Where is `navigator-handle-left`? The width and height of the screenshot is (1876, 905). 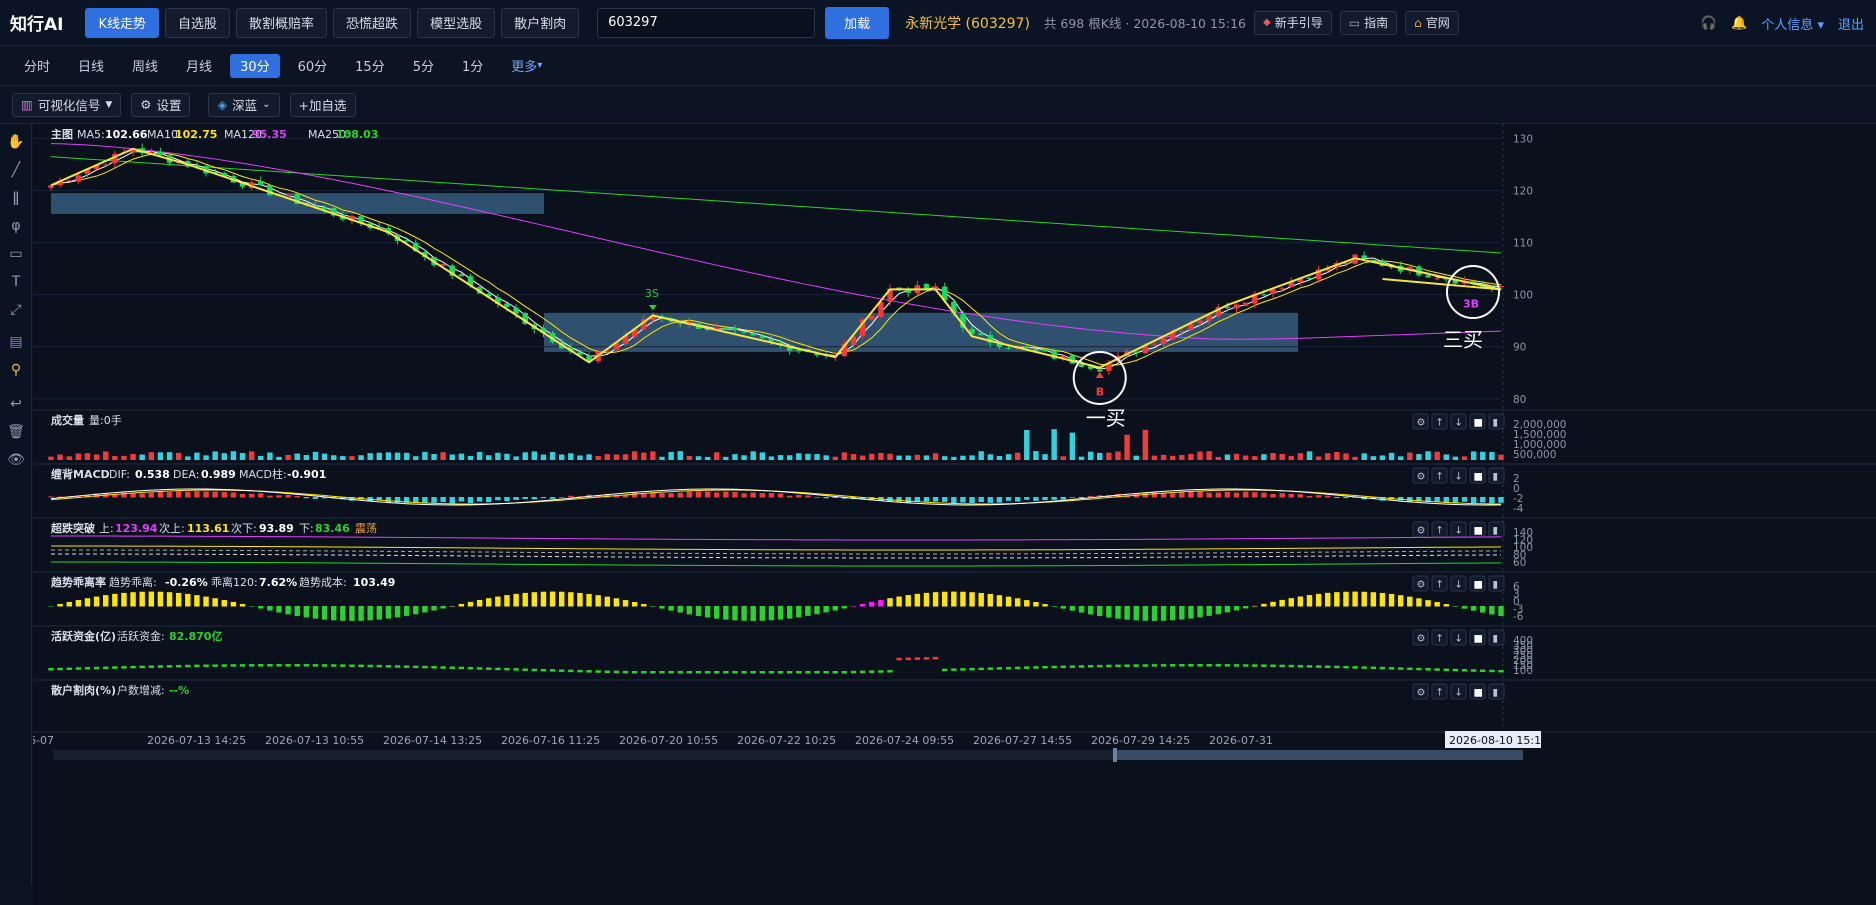 navigator-handle-left is located at coordinates (1115, 755).